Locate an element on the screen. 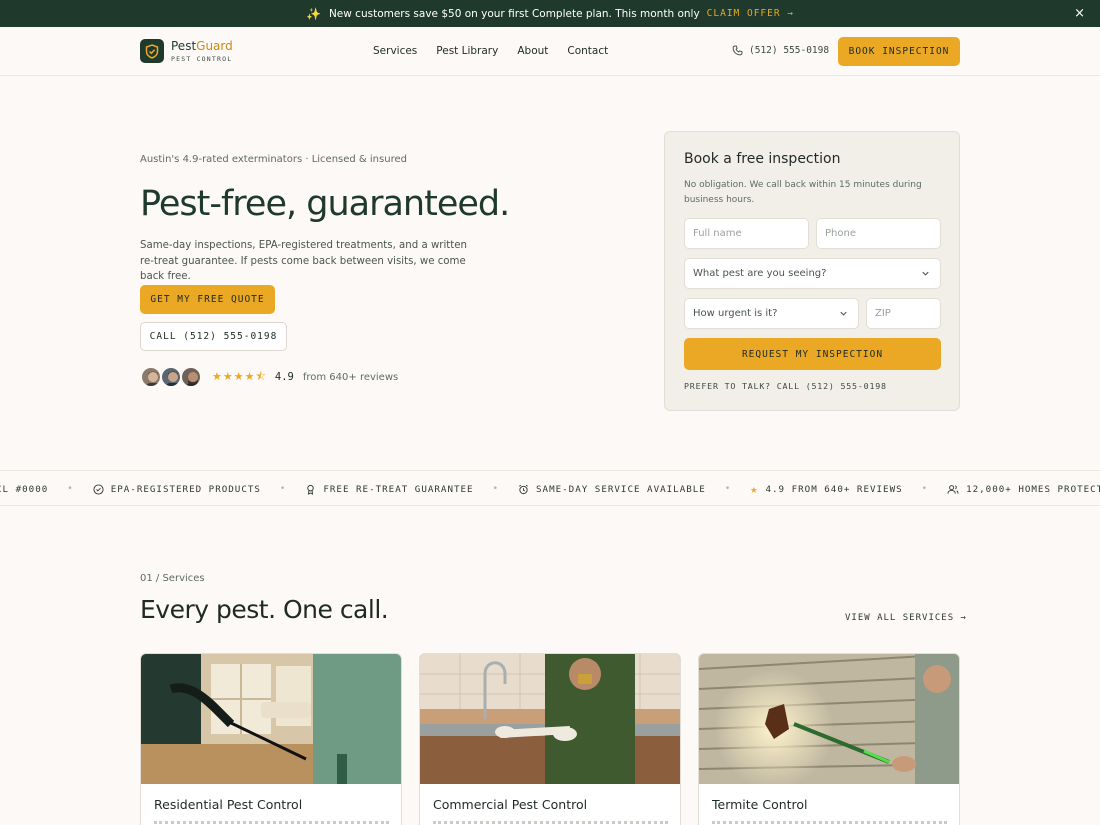  trust-item-epa: EPA-REGISTERED PRODUCTS is located at coordinates (177, 489).